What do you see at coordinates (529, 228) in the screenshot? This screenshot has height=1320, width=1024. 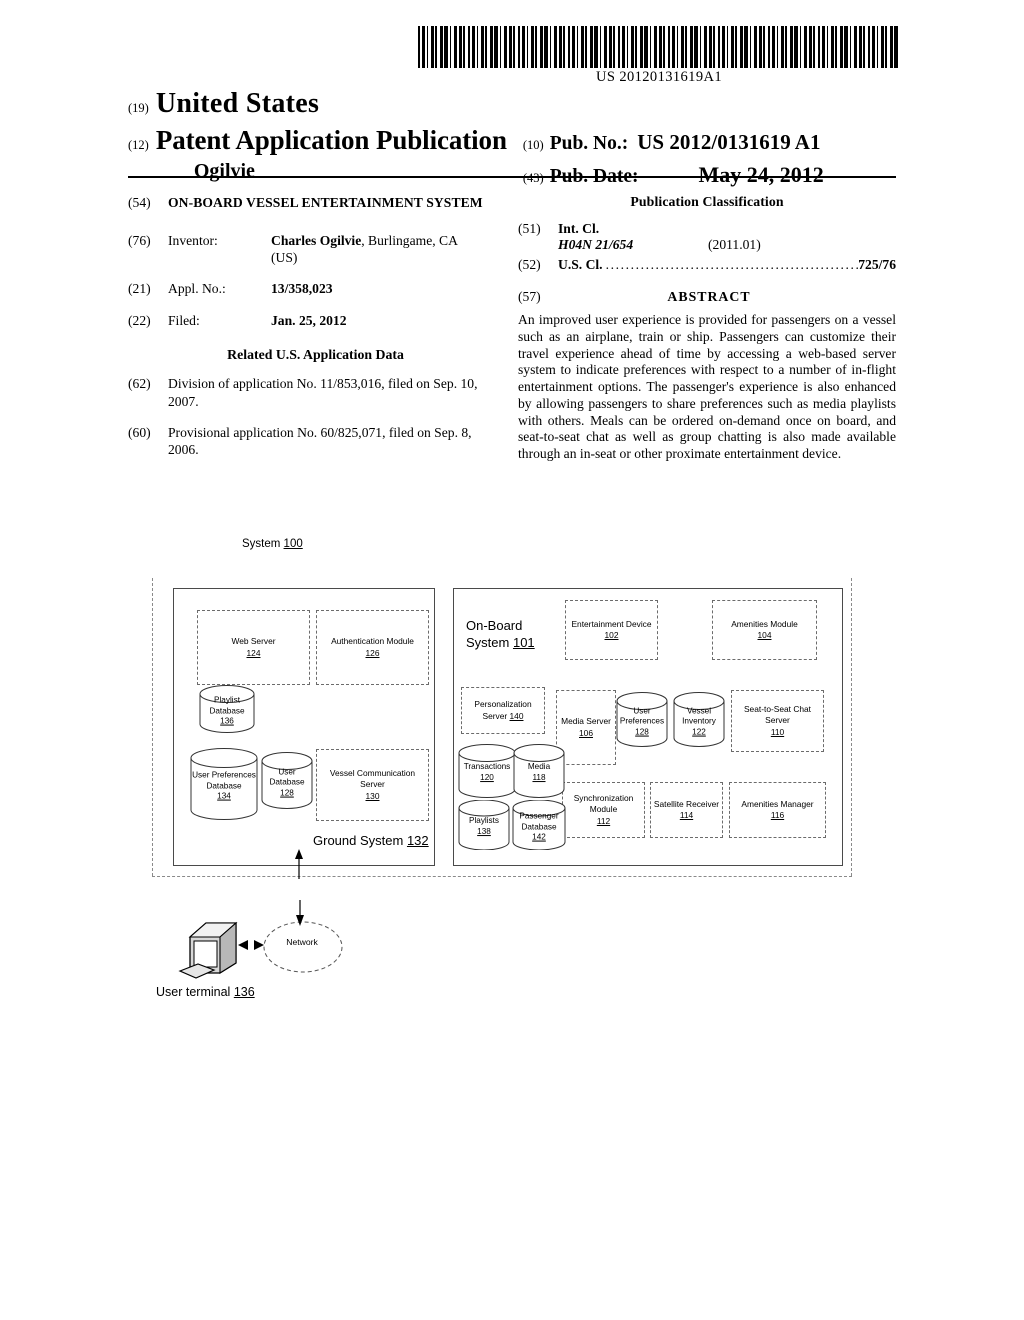 I see `code-51: (51)` at bounding box center [529, 228].